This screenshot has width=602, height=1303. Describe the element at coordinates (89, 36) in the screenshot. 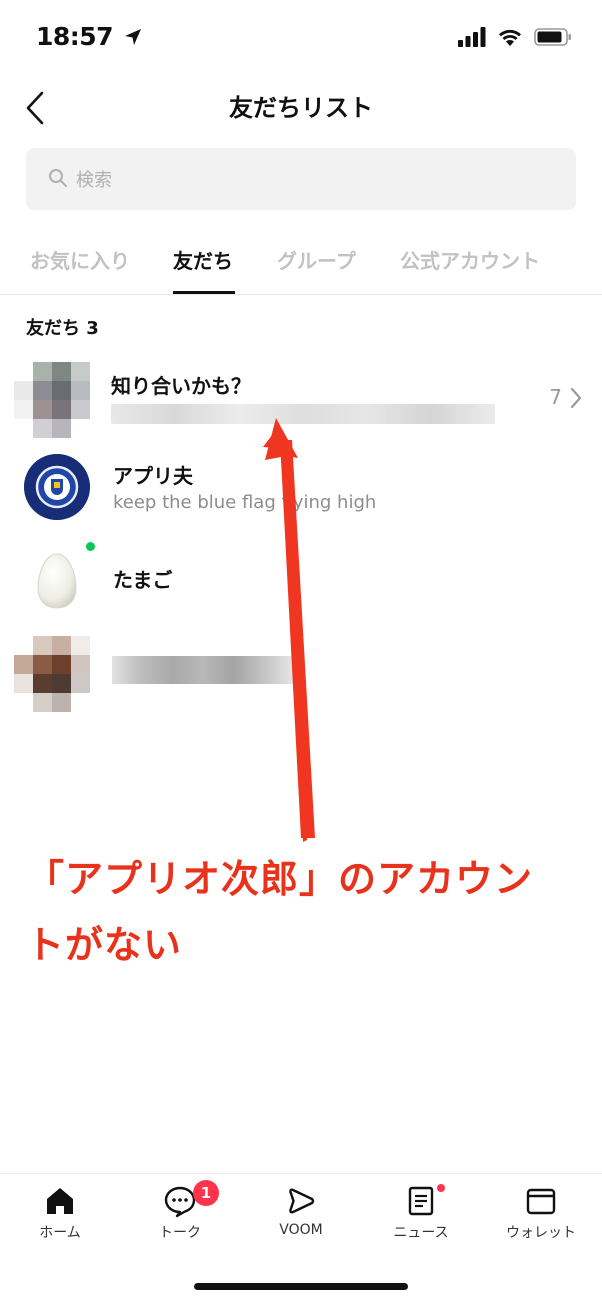

I see `status-time: 18:57` at that location.